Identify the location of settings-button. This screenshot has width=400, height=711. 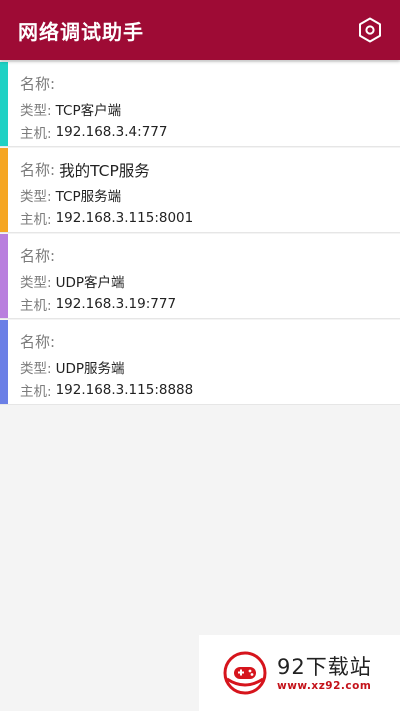
(370, 30).